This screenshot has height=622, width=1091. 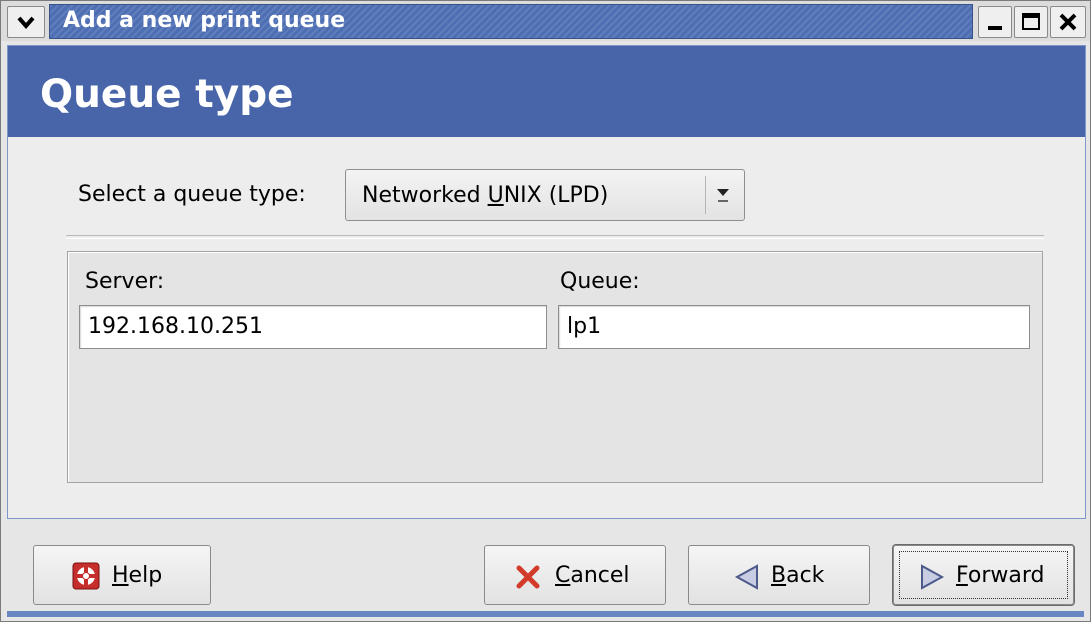 I want to click on separator, so click(x=555, y=237).